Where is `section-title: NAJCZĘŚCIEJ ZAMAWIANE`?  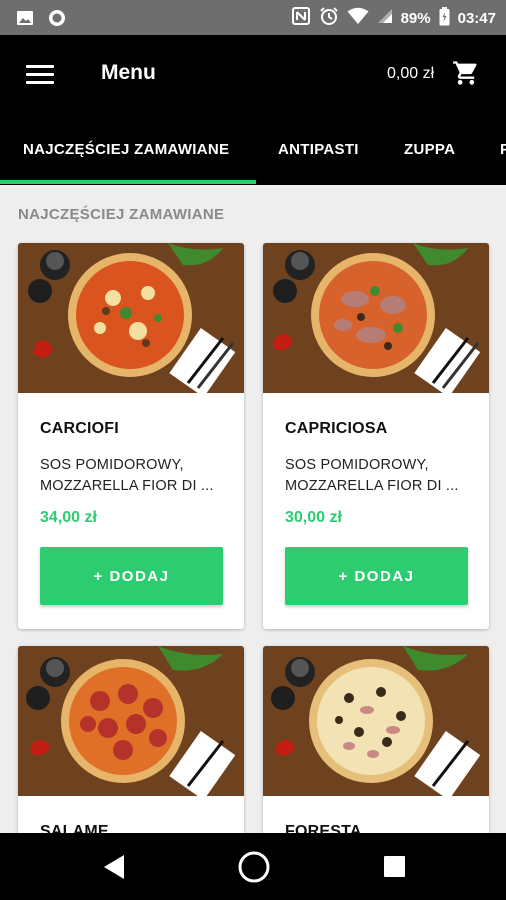 section-title: NAJCZĘŚCIEJ ZAMAWIANE is located at coordinates (121, 214).